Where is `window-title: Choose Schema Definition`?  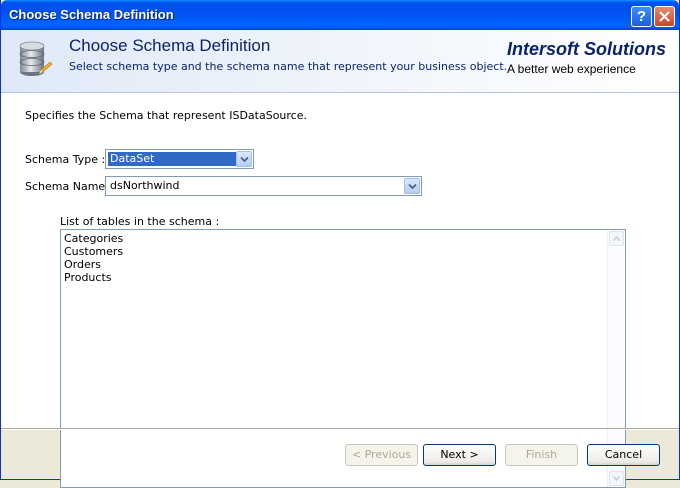 window-title: Choose Schema Definition is located at coordinates (91, 14).